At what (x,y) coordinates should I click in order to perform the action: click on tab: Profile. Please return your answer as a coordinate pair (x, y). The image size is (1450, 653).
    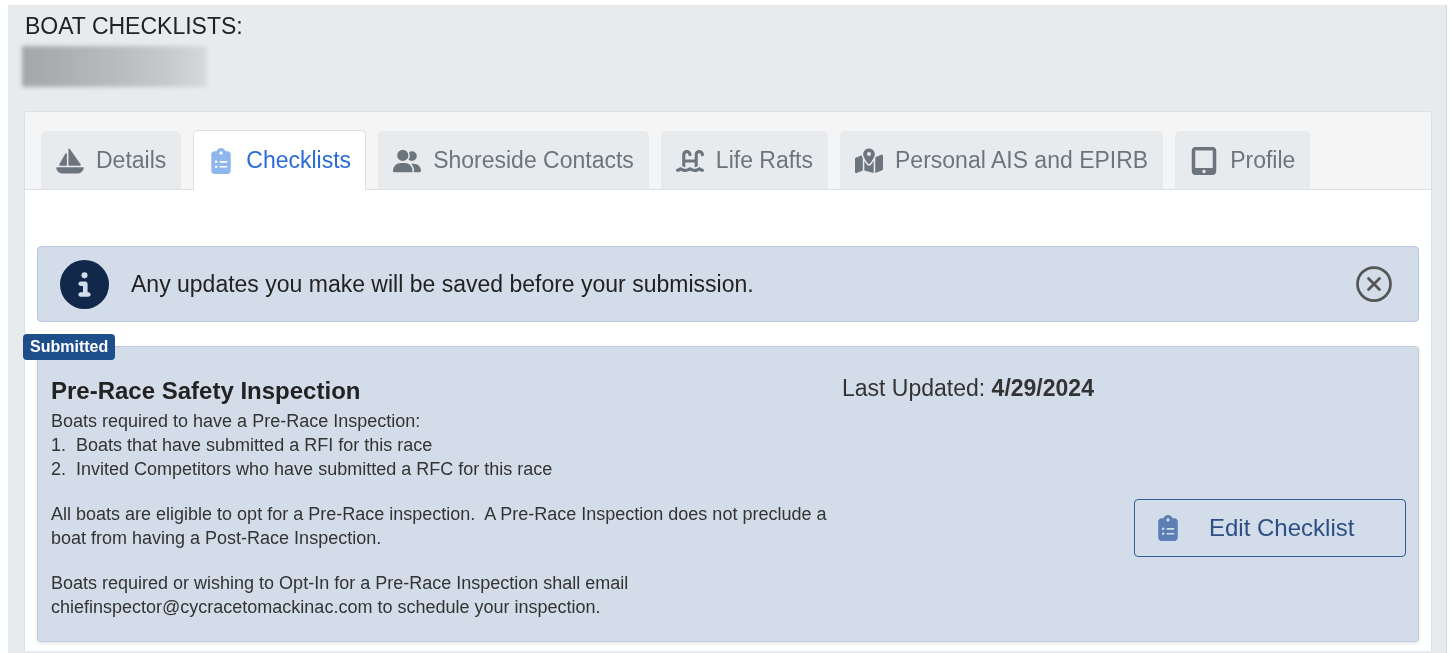
    Looking at the image, I should click on (1243, 160).